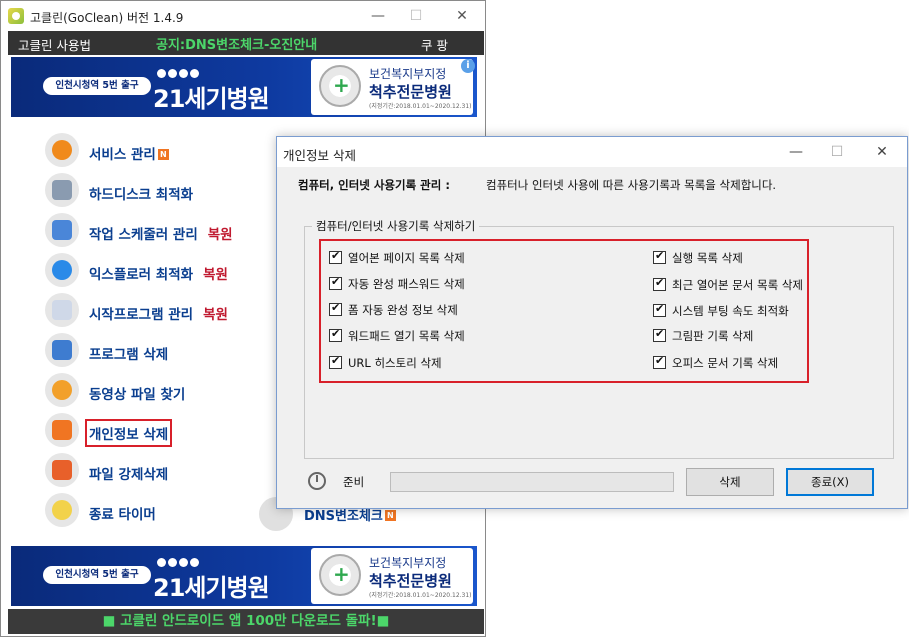  I want to click on document-icon, so click(62, 310).